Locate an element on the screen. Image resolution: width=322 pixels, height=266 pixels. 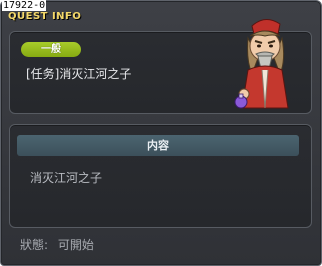
npc-portrait is located at coordinates (261, 64).